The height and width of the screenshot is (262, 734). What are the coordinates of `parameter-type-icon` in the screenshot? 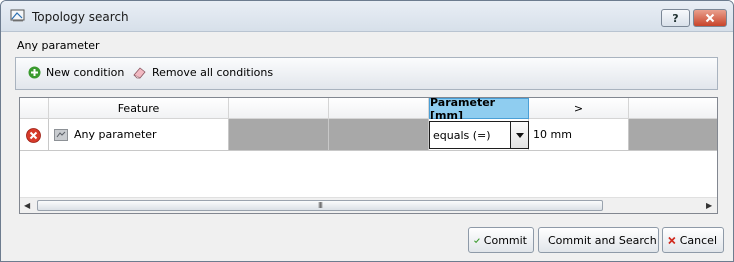 It's located at (61, 135).